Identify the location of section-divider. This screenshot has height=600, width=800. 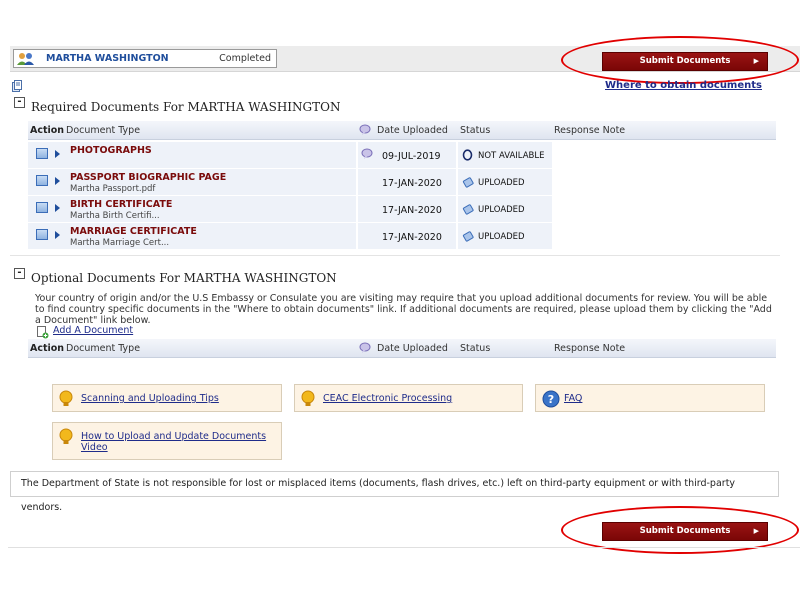
(395, 255).